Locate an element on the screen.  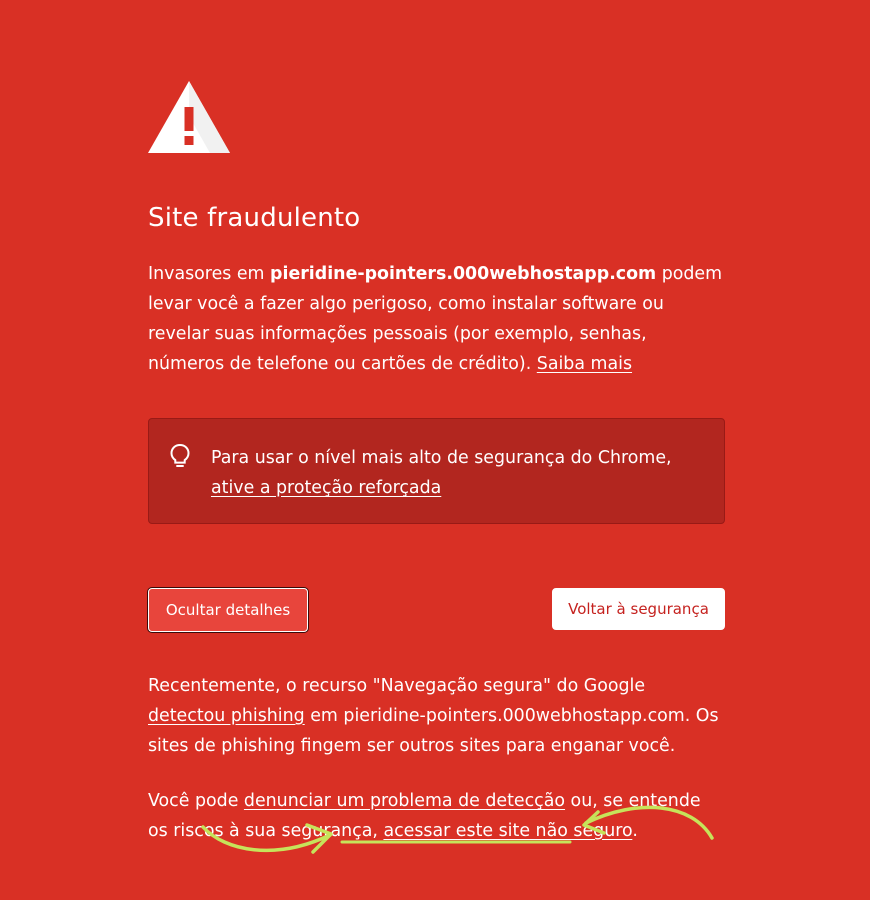
lightbulb-icon is located at coordinates (180, 455).